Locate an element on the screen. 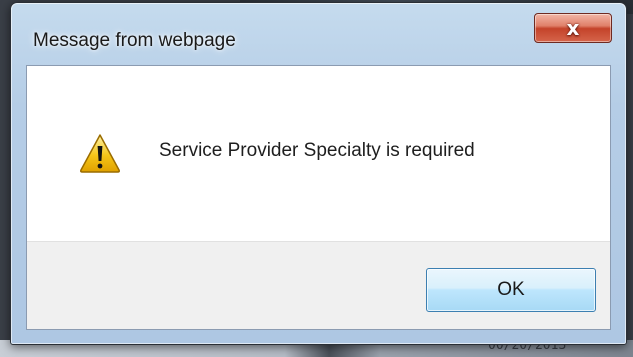 Image resolution: width=633 pixels, height=357 pixels. dialog-message: Service Provider Specialty is required is located at coordinates (317, 150).